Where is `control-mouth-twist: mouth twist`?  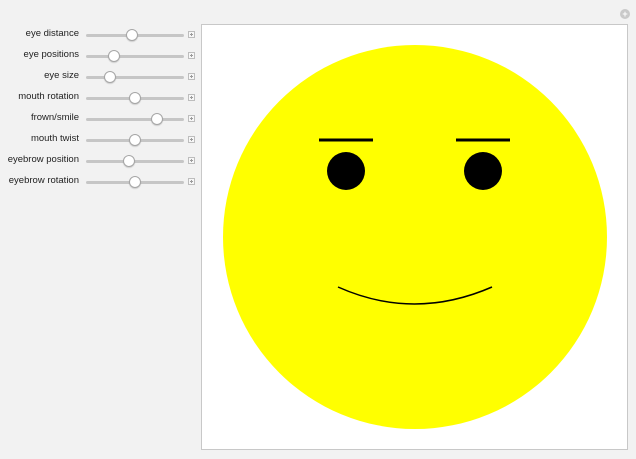
control-mouth-twist: mouth twist is located at coordinates (100, 140).